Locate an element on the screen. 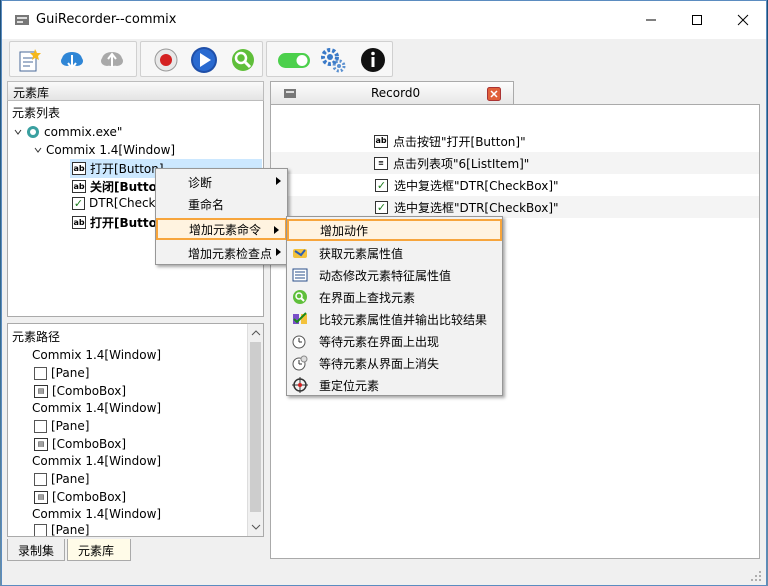  maximize-icon is located at coordinates (697, 20).